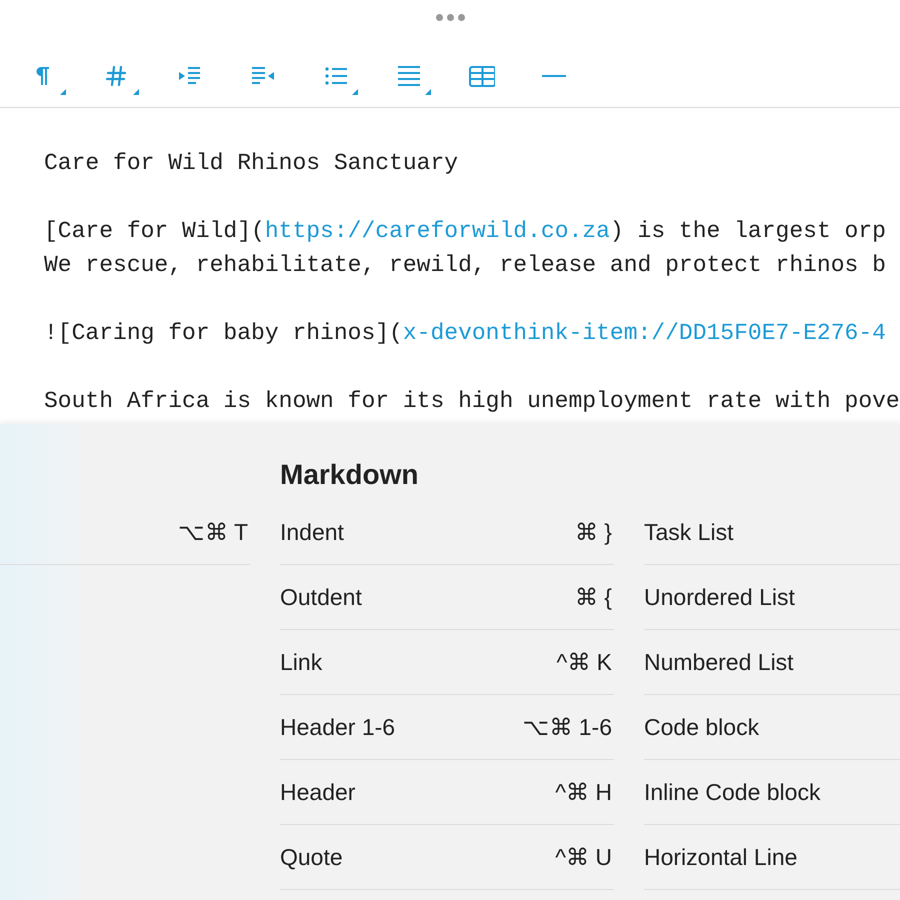 The image size is (900, 900). Describe the element at coordinates (719, 597) in the screenshot. I see `command-label: Unordered List` at that location.